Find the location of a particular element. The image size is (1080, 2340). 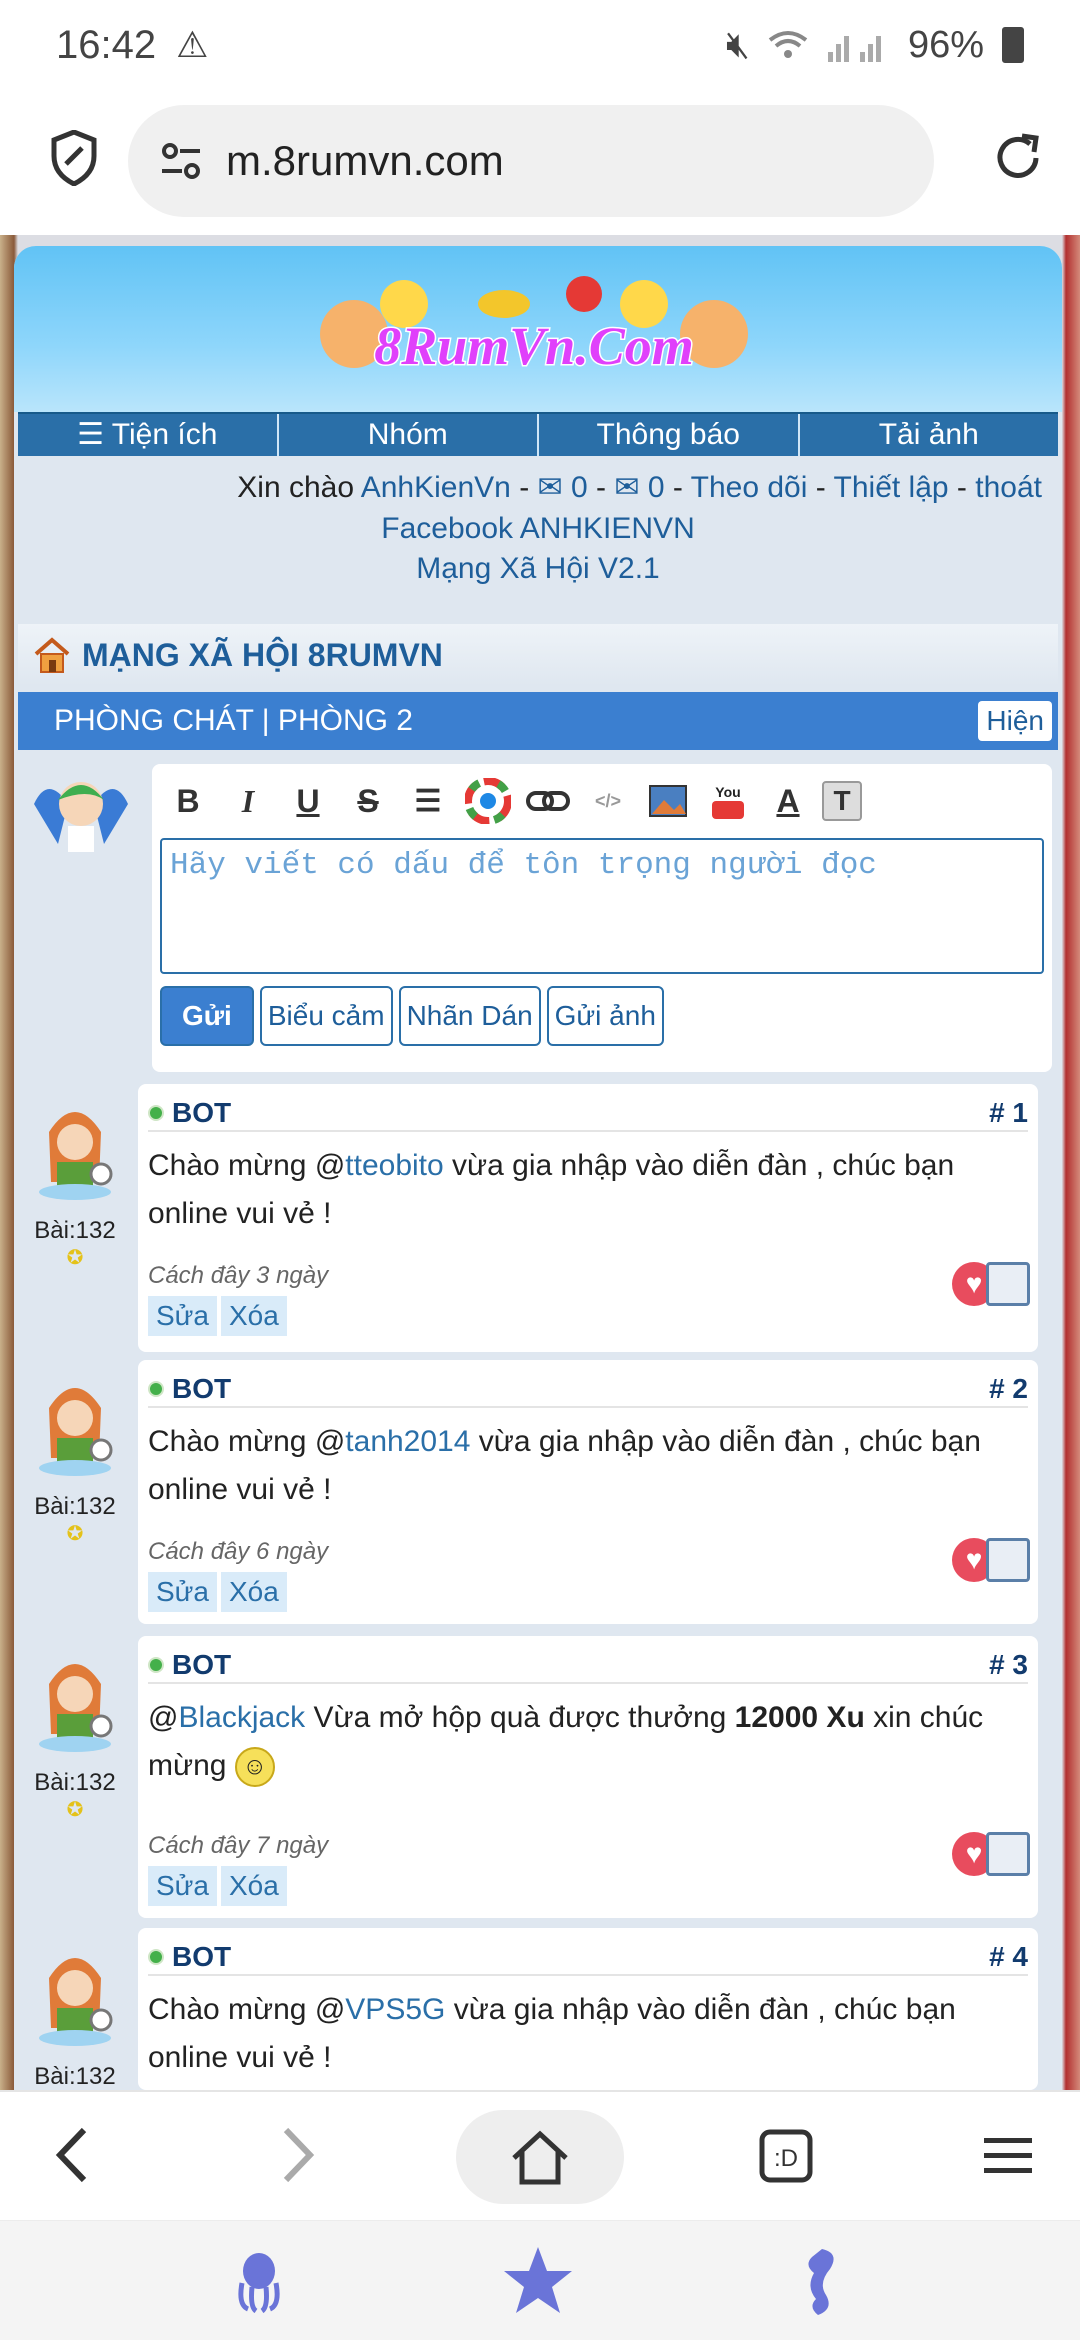

launcher-bar is located at coordinates (540, 2280).